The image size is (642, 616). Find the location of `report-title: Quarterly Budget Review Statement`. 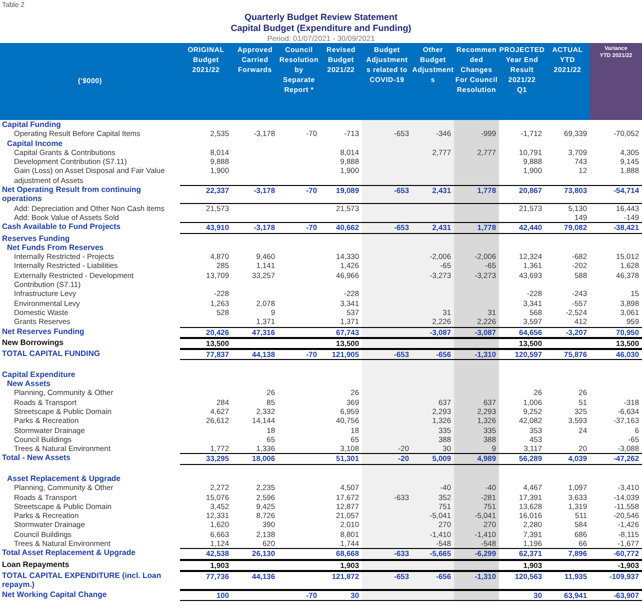

report-title: Quarterly Budget Review Statement is located at coordinates (321, 17).